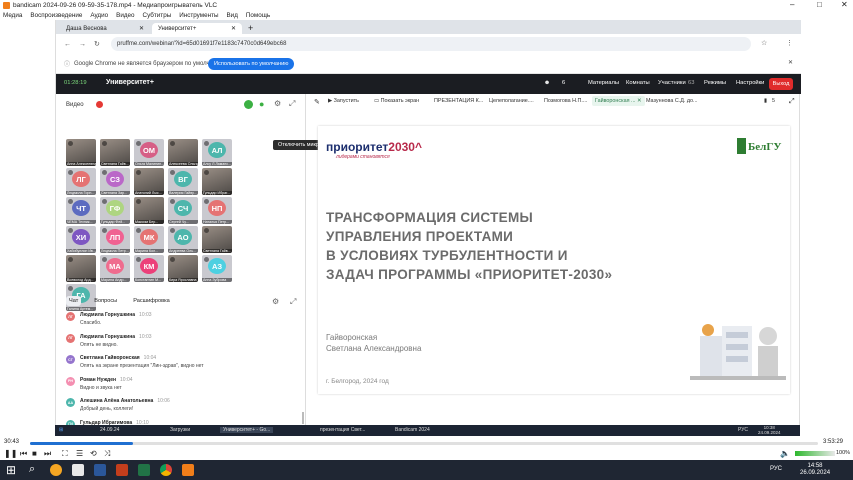 This screenshot has height=480, width=853. I want to click on chat-scrollbar, so click(303, 418).